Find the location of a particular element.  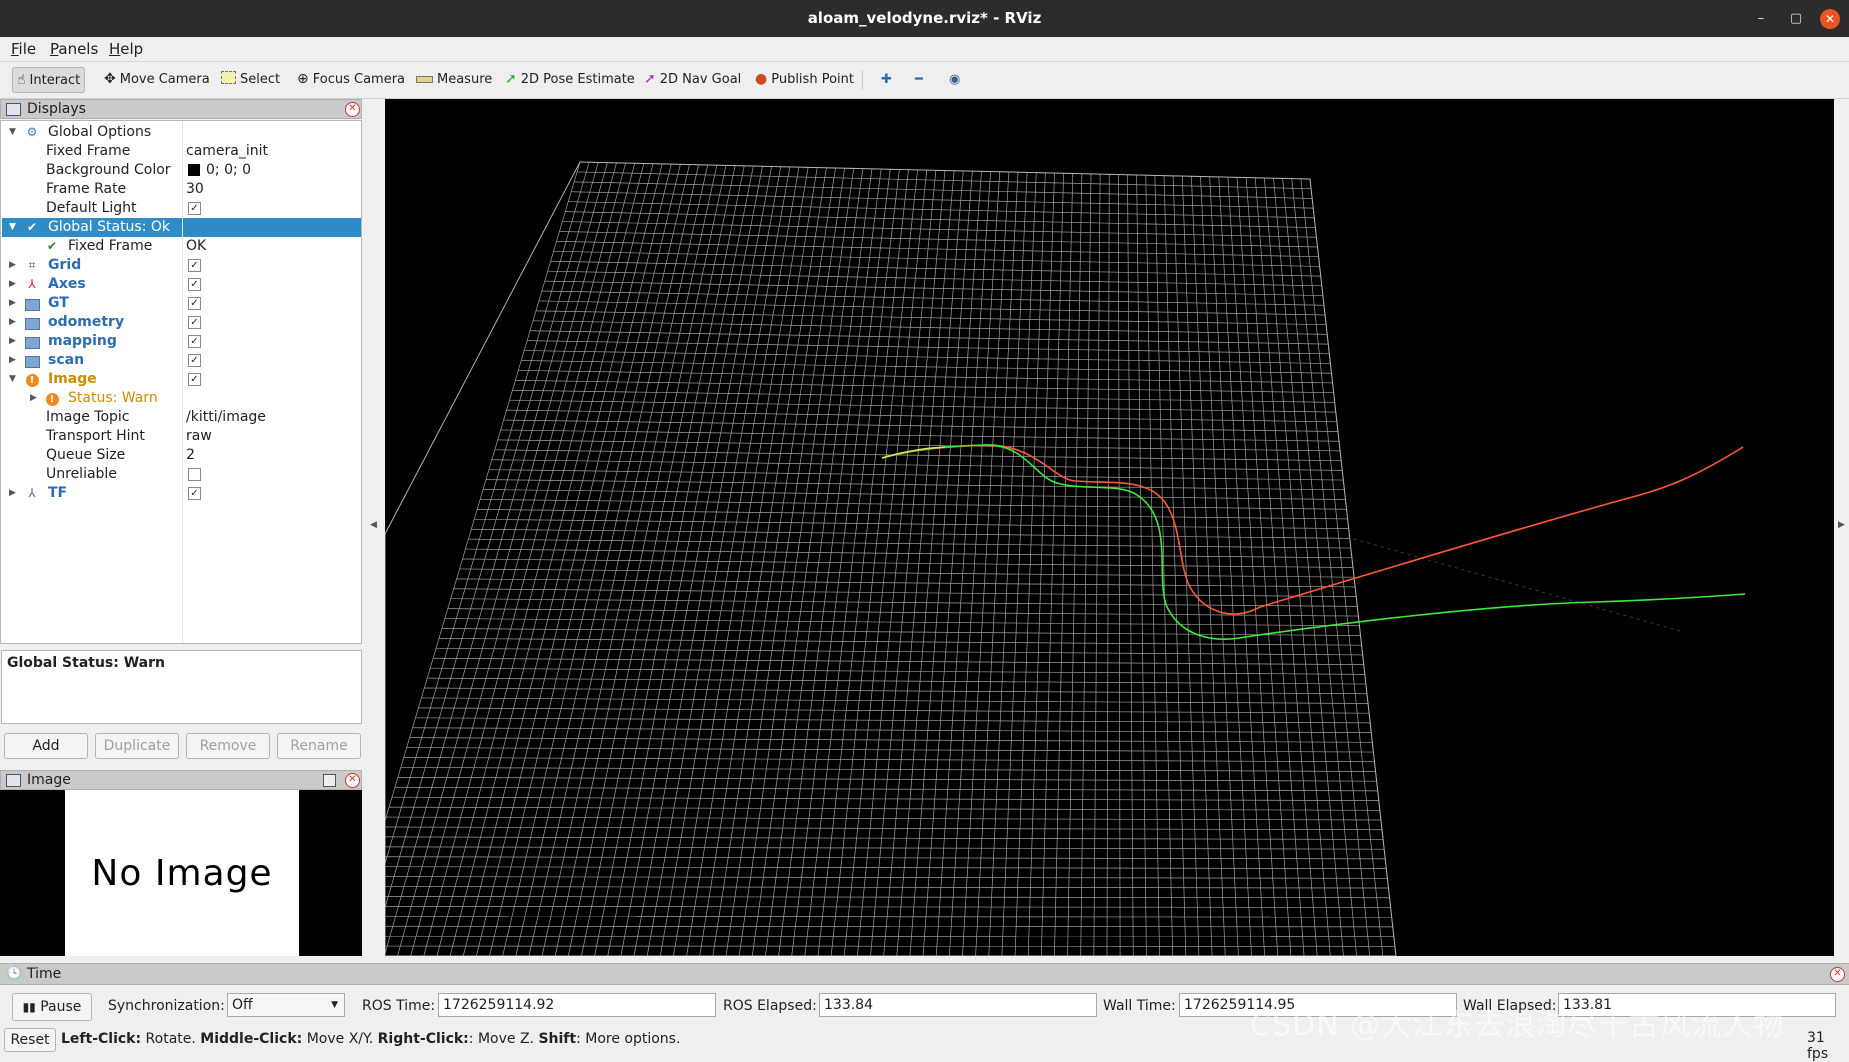

tool-interact-label: Interact is located at coordinates (55, 80).